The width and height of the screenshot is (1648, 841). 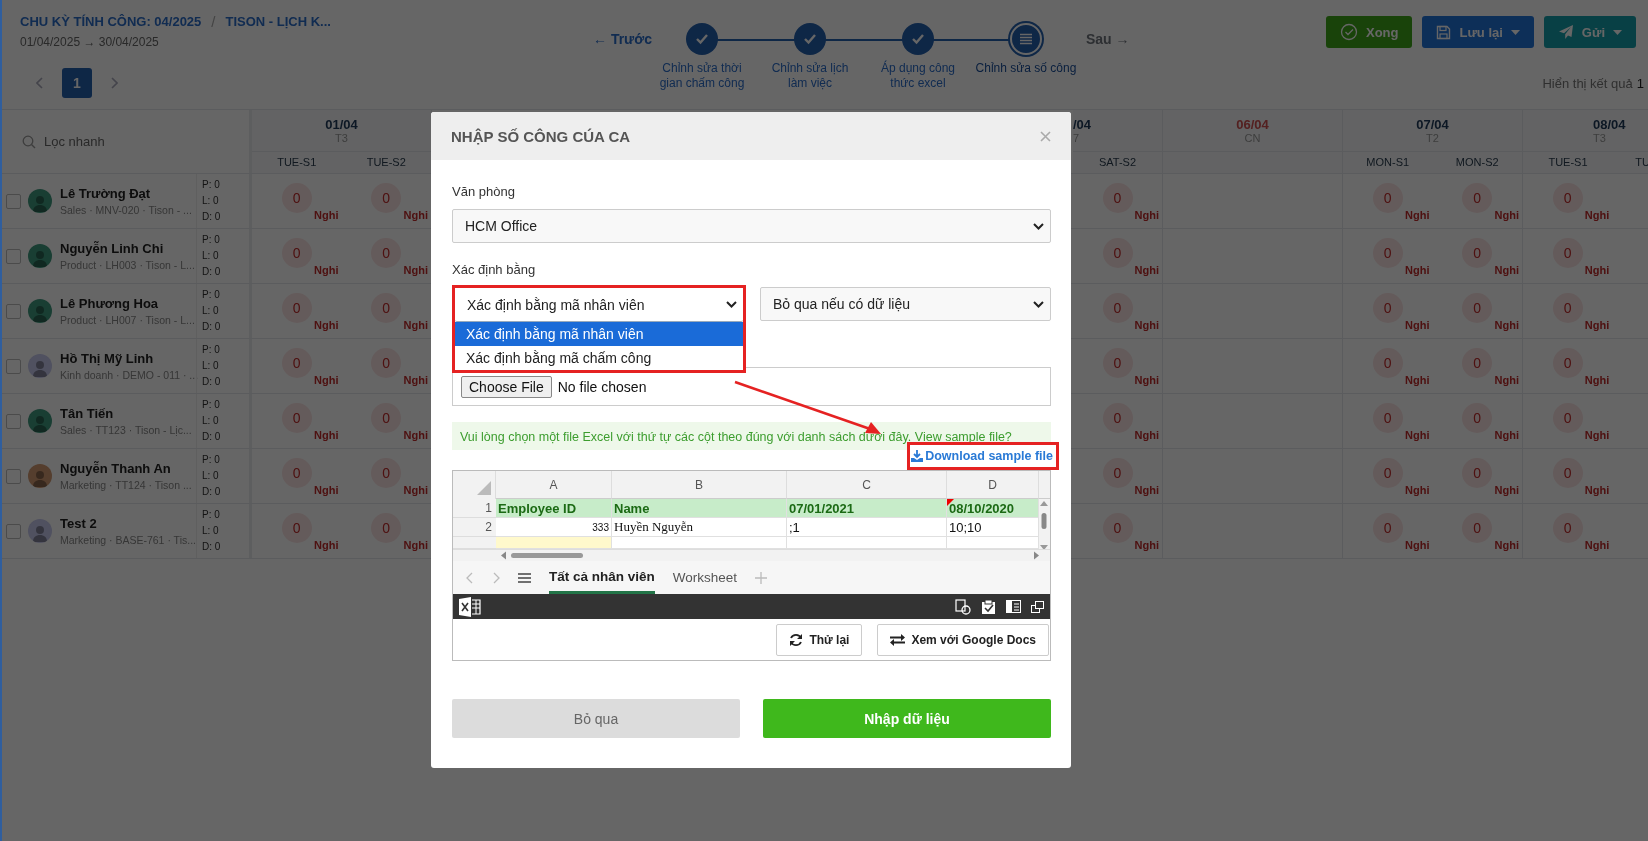 What do you see at coordinates (622, 39) in the screenshot?
I see `previous-link: ← Trước` at bounding box center [622, 39].